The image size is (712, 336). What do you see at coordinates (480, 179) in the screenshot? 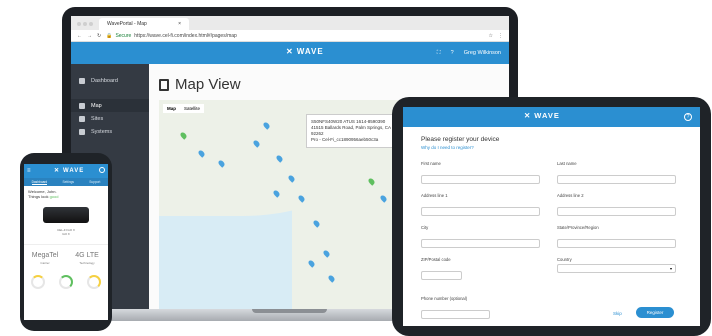
I see `first-name-field` at bounding box center [480, 179].